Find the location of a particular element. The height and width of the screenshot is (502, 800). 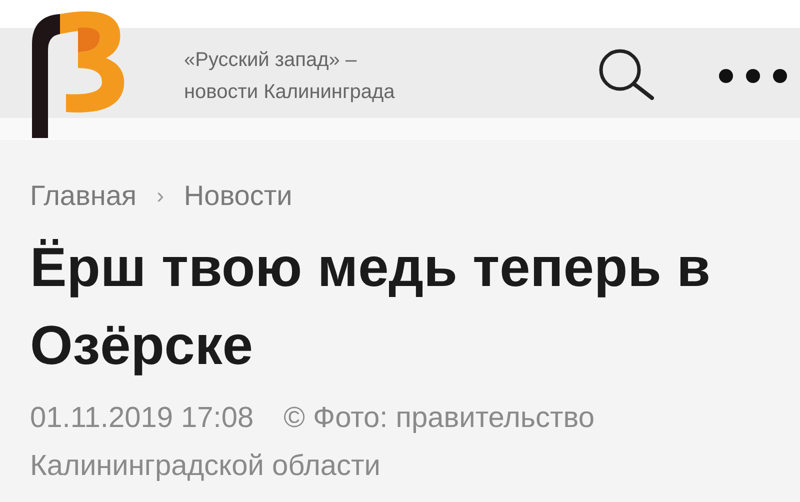

site-tagline: «Русский запад» – is located at coordinates (271, 60).